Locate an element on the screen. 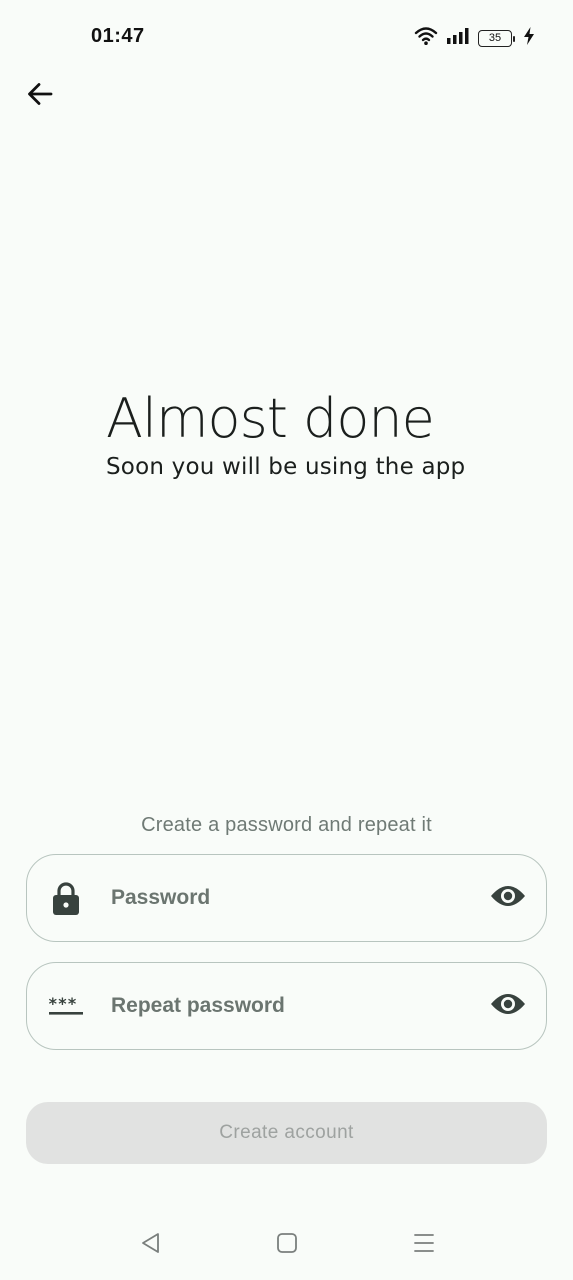 The image size is (573, 1280). nav-recents-button is located at coordinates (424, 1245).